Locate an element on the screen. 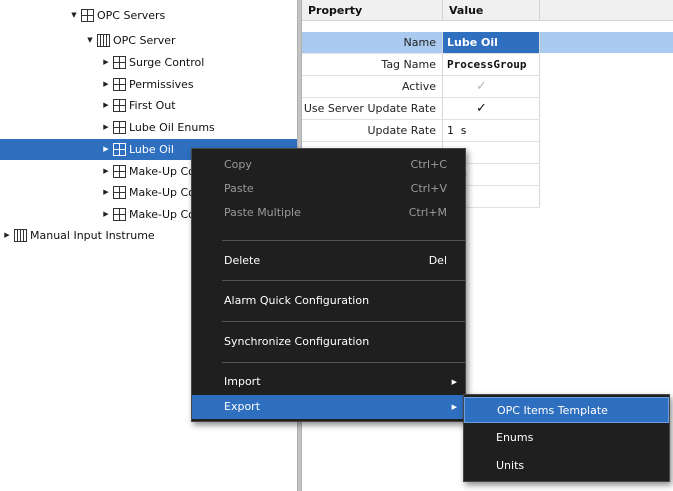 Image resolution: width=673 pixels, height=491 pixels. property-row-use-server-update-rate: Use Server Update Rate ✓ is located at coordinates (487, 108).